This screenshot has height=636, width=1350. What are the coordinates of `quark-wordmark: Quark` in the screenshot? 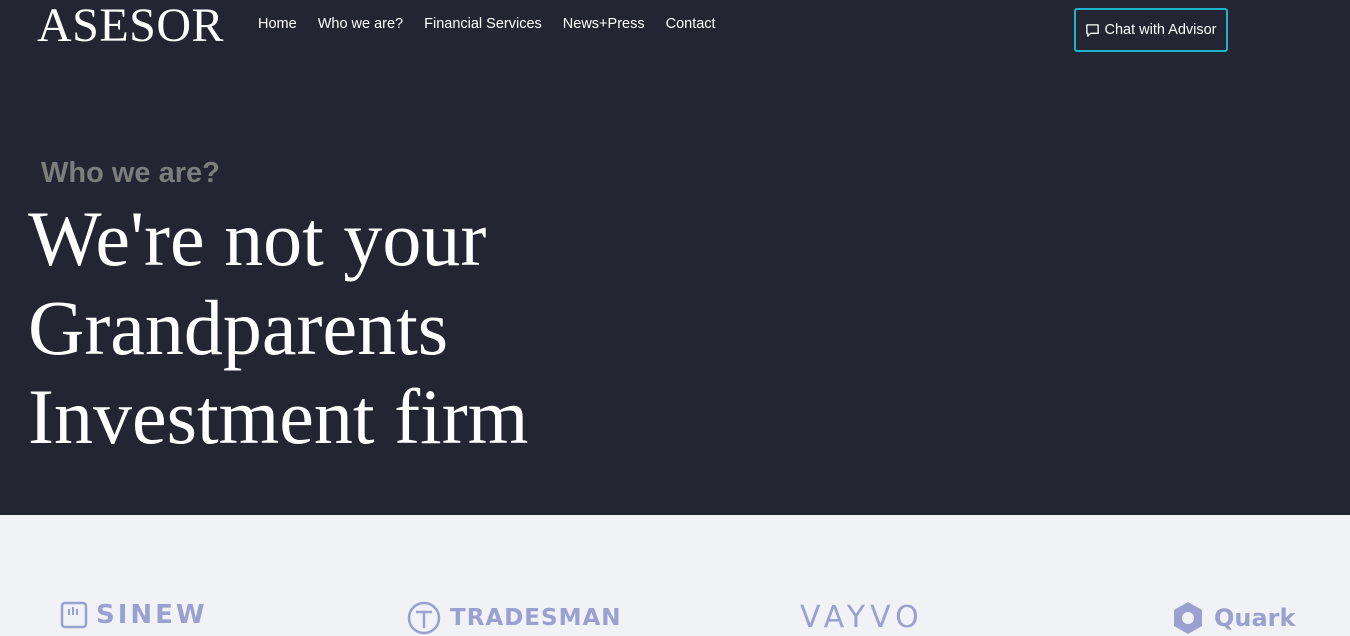 It's located at (1255, 618).